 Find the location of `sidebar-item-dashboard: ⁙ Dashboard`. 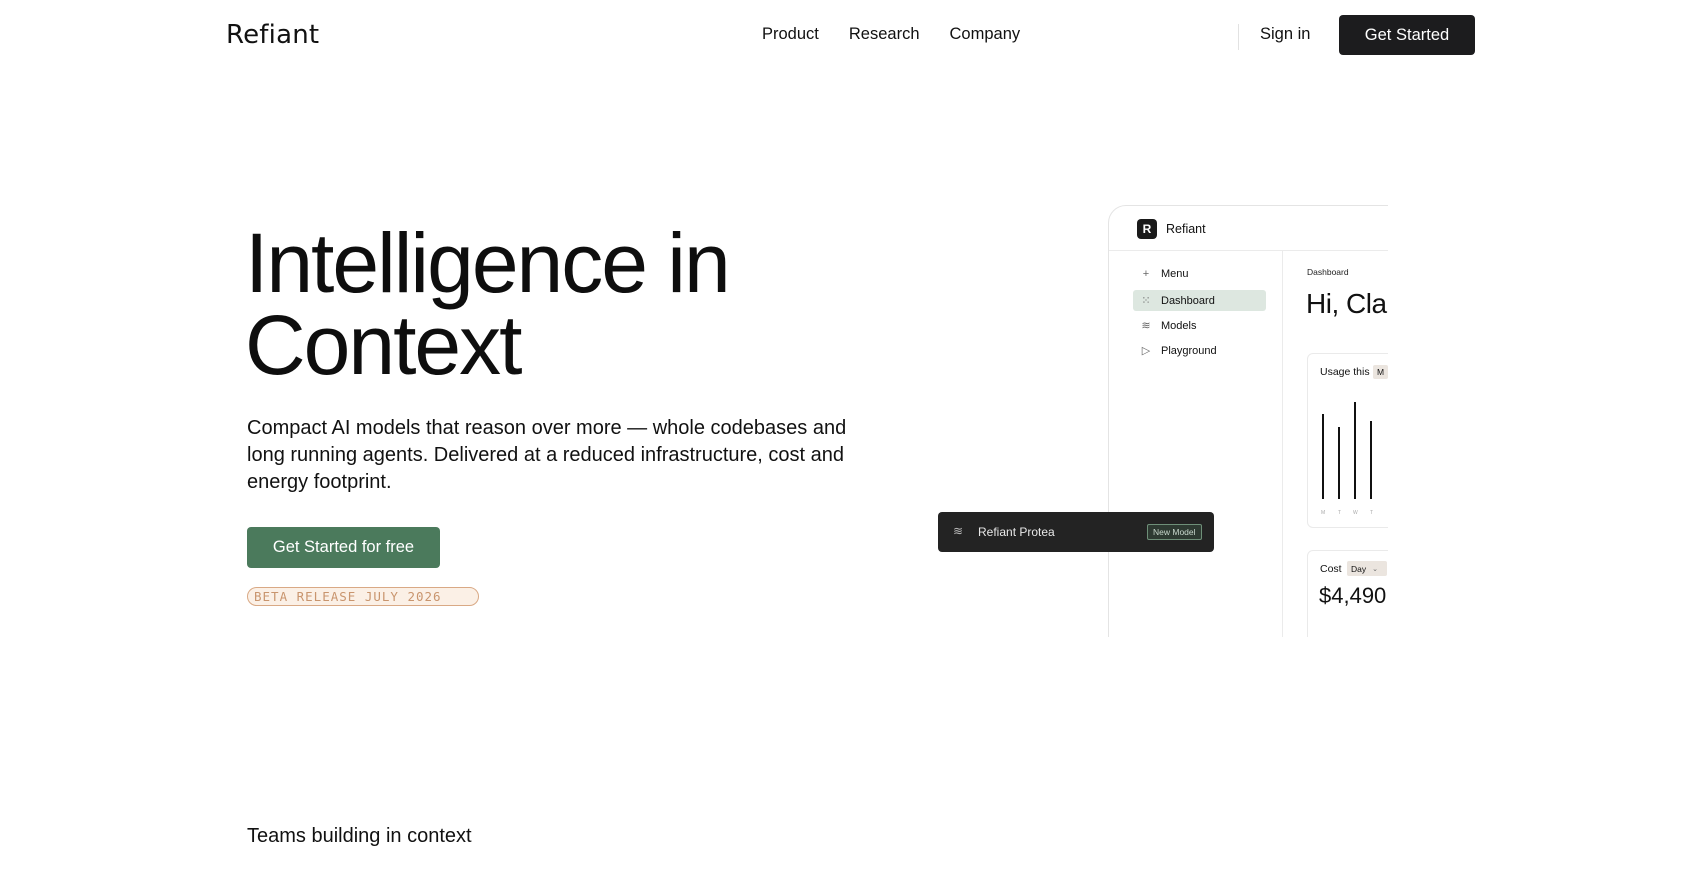

sidebar-item-dashboard: ⁙ Dashboard is located at coordinates (1199, 300).